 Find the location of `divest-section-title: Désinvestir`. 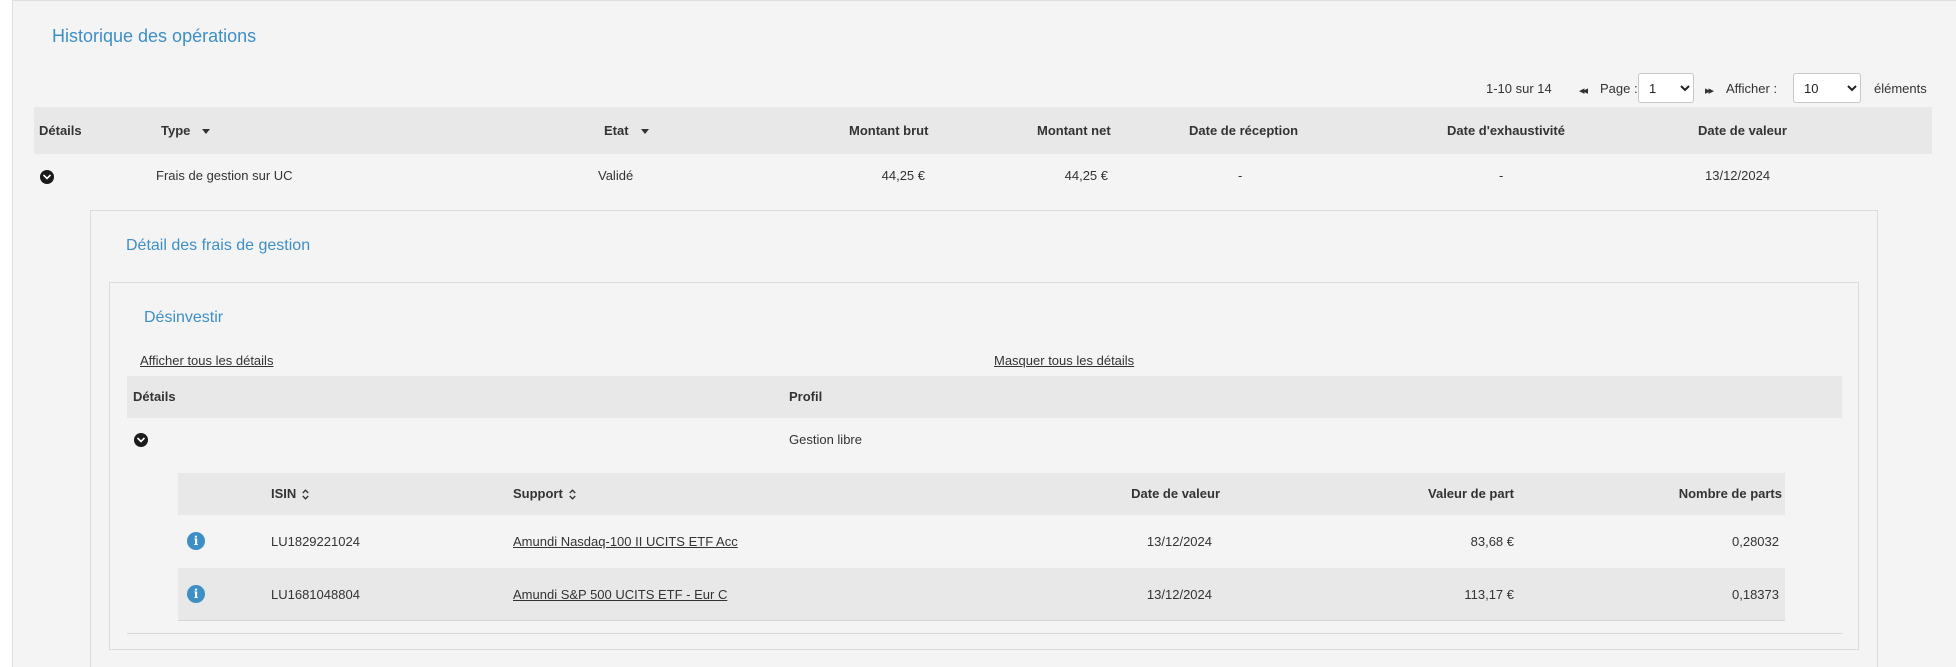

divest-section-title: Désinvestir is located at coordinates (184, 317).